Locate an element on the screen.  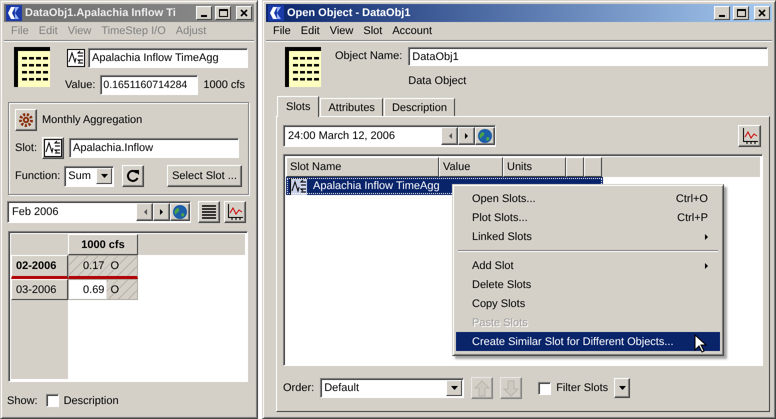
shortcut-label: Ctrl+P is located at coordinates (692, 218).